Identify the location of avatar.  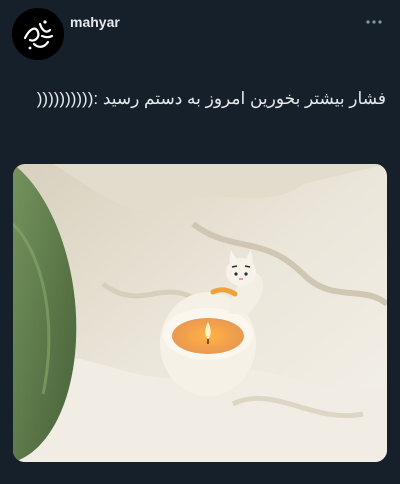
(38, 34).